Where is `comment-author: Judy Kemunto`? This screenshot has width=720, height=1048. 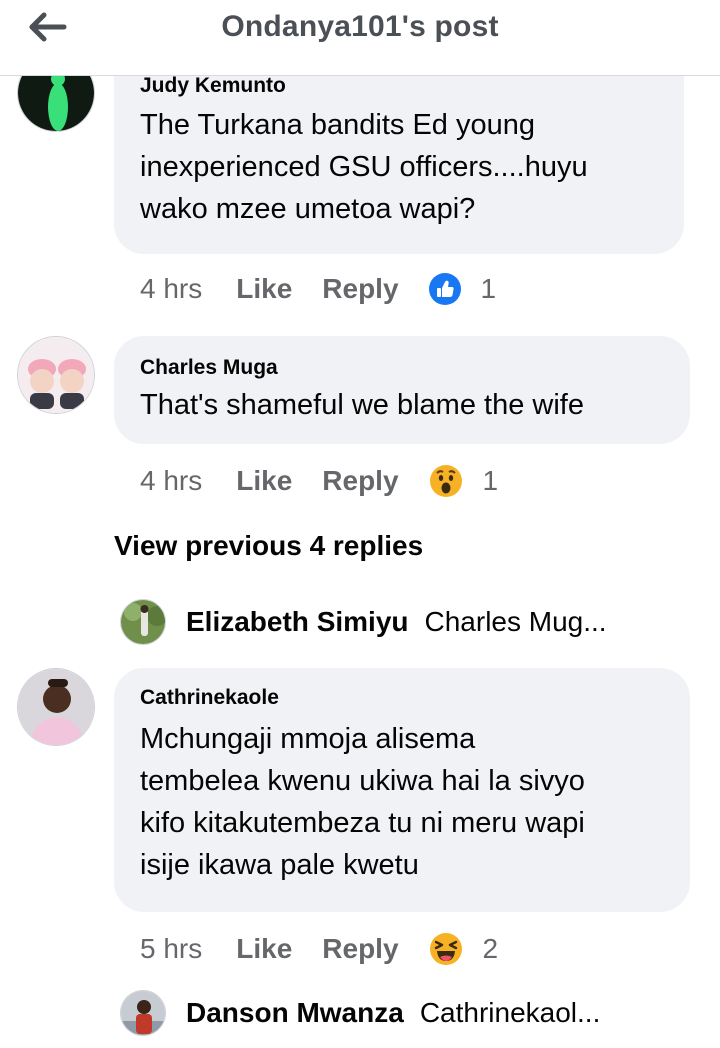
comment-author: Judy Kemunto is located at coordinates (399, 86).